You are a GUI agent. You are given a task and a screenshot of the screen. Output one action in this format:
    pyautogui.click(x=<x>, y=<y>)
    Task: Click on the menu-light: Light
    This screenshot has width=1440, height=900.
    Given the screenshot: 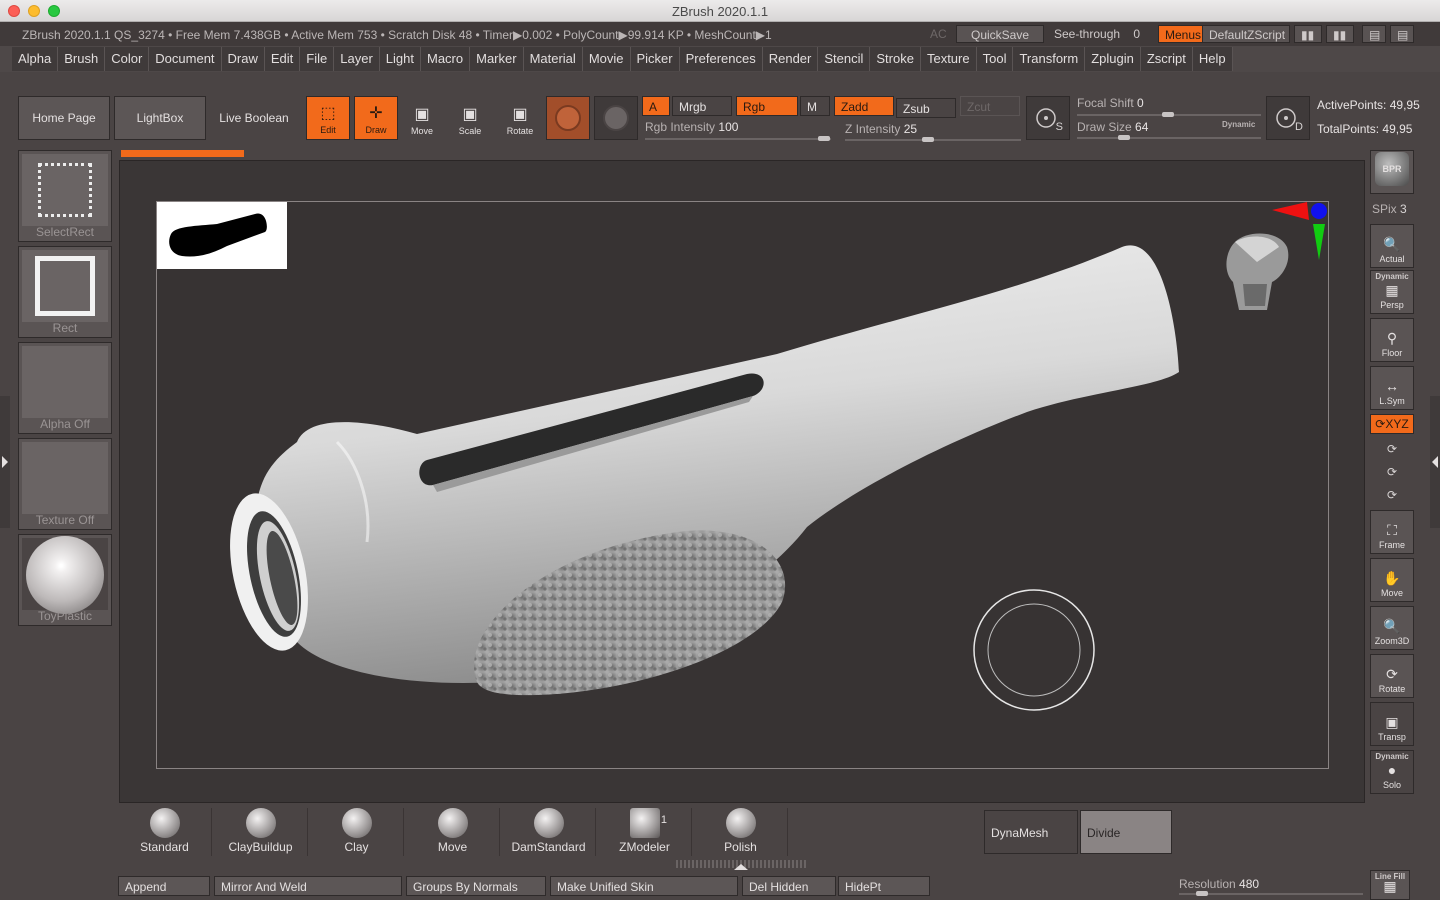 What is the action you would take?
    pyautogui.click(x=400, y=59)
    